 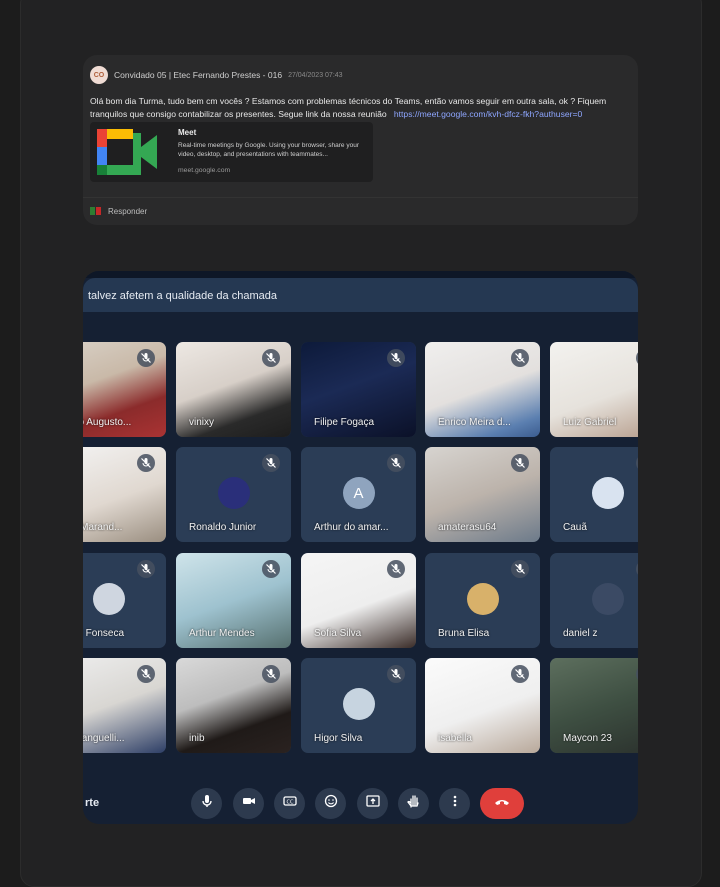 I want to click on participant-name: Filipe Fogaça, so click(x=344, y=422).